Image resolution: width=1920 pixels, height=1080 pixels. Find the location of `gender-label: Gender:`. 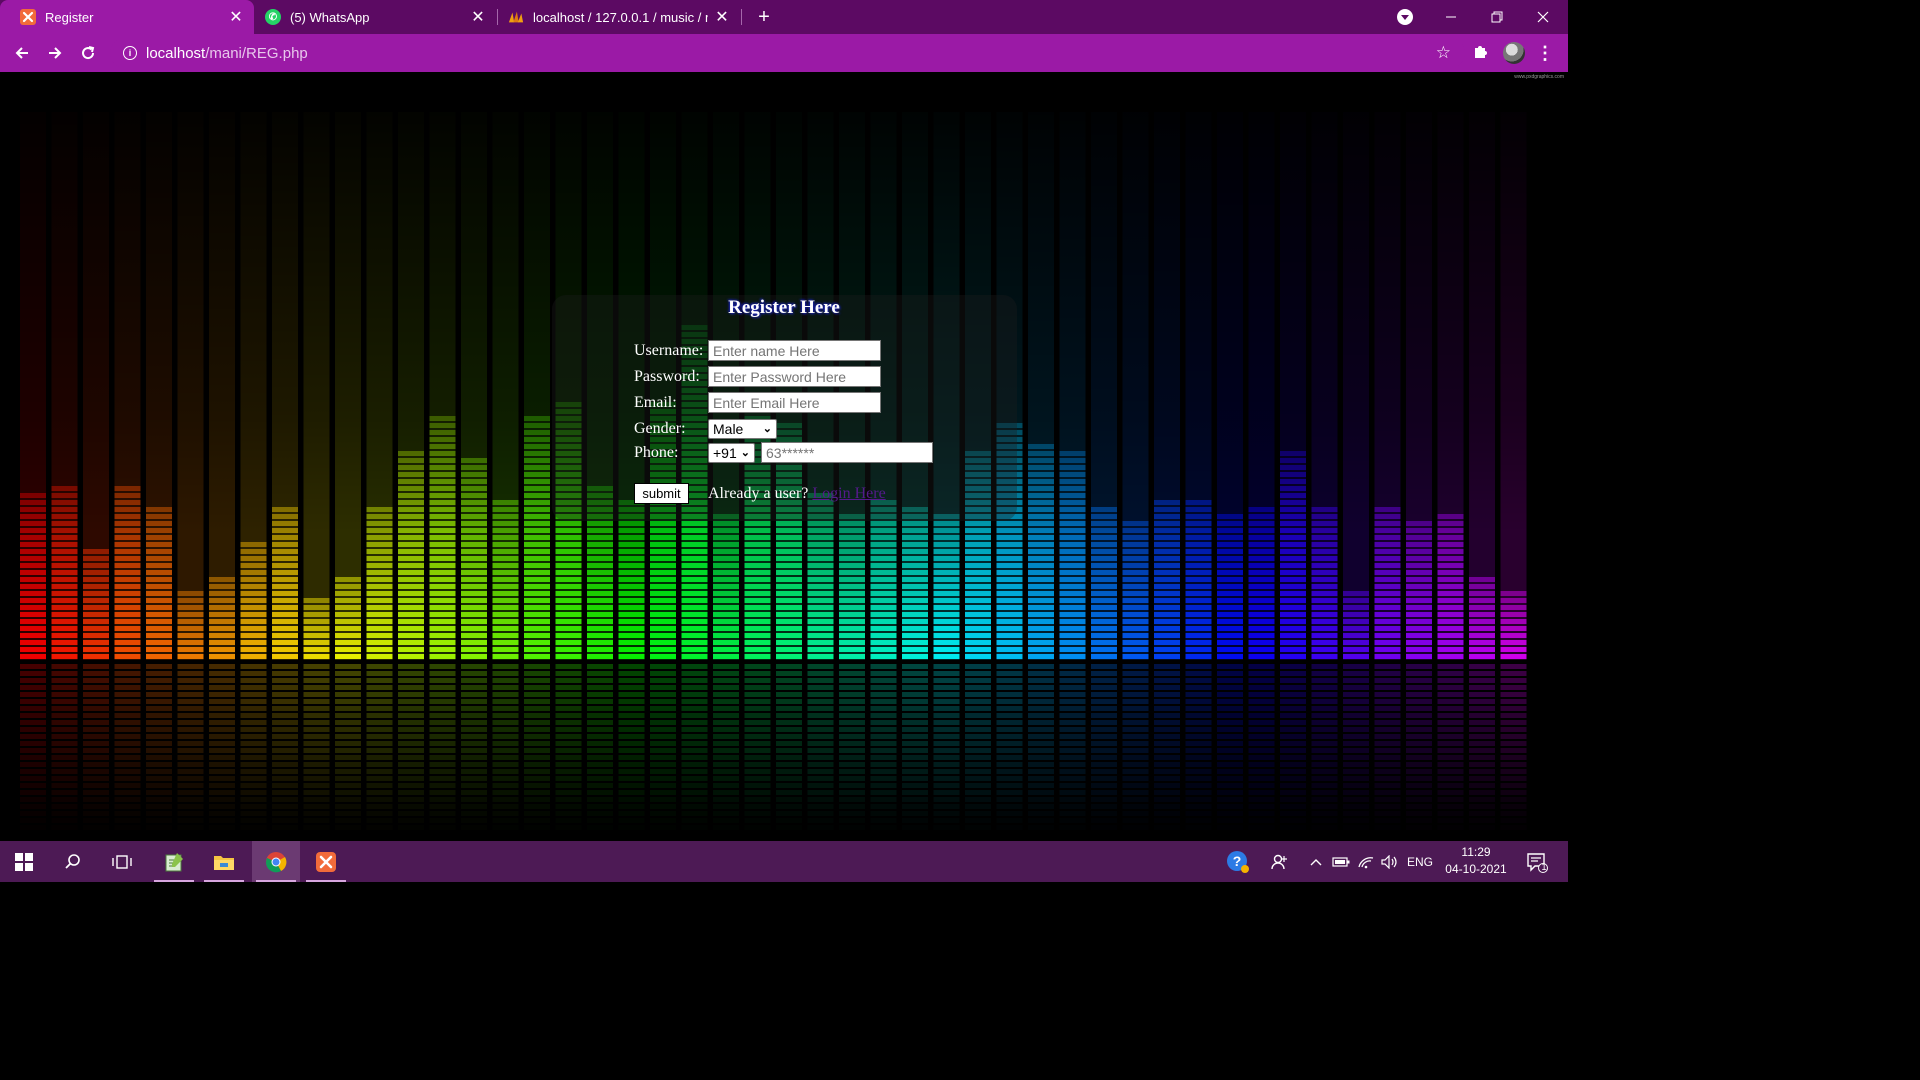

gender-label: Gender: is located at coordinates (660, 428).